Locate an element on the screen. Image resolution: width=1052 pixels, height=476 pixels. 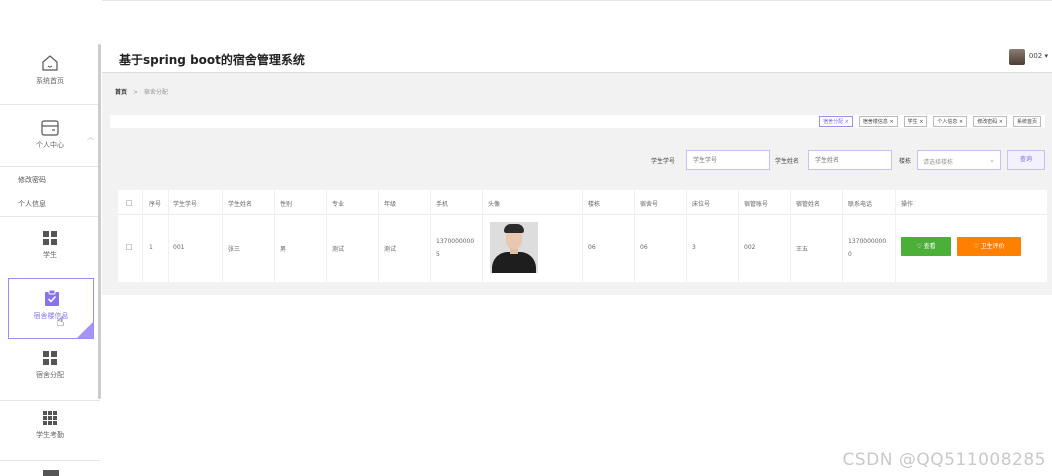
building-select-placeholder: 请选择楼栋 is located at coordinates (938, 162).